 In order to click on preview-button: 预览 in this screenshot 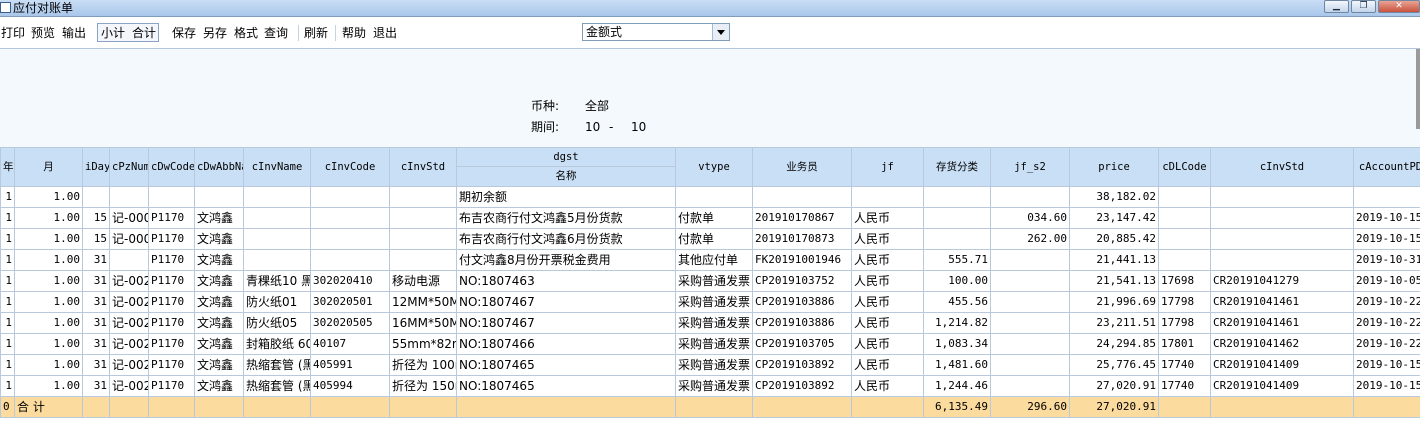, I will do `click(43, 33)`.